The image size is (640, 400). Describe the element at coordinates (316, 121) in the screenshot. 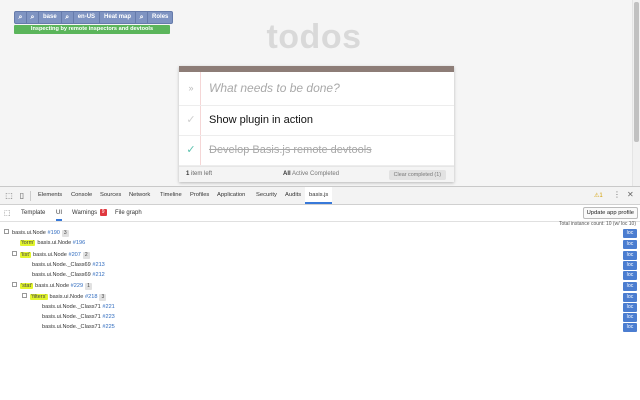

I see `todo-item: ✓ Show plugin in action` at that location.